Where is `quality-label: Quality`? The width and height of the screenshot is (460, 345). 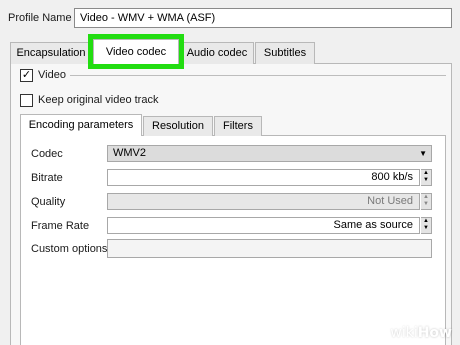
quality-label: Quality is located at coordinates (48, 202).